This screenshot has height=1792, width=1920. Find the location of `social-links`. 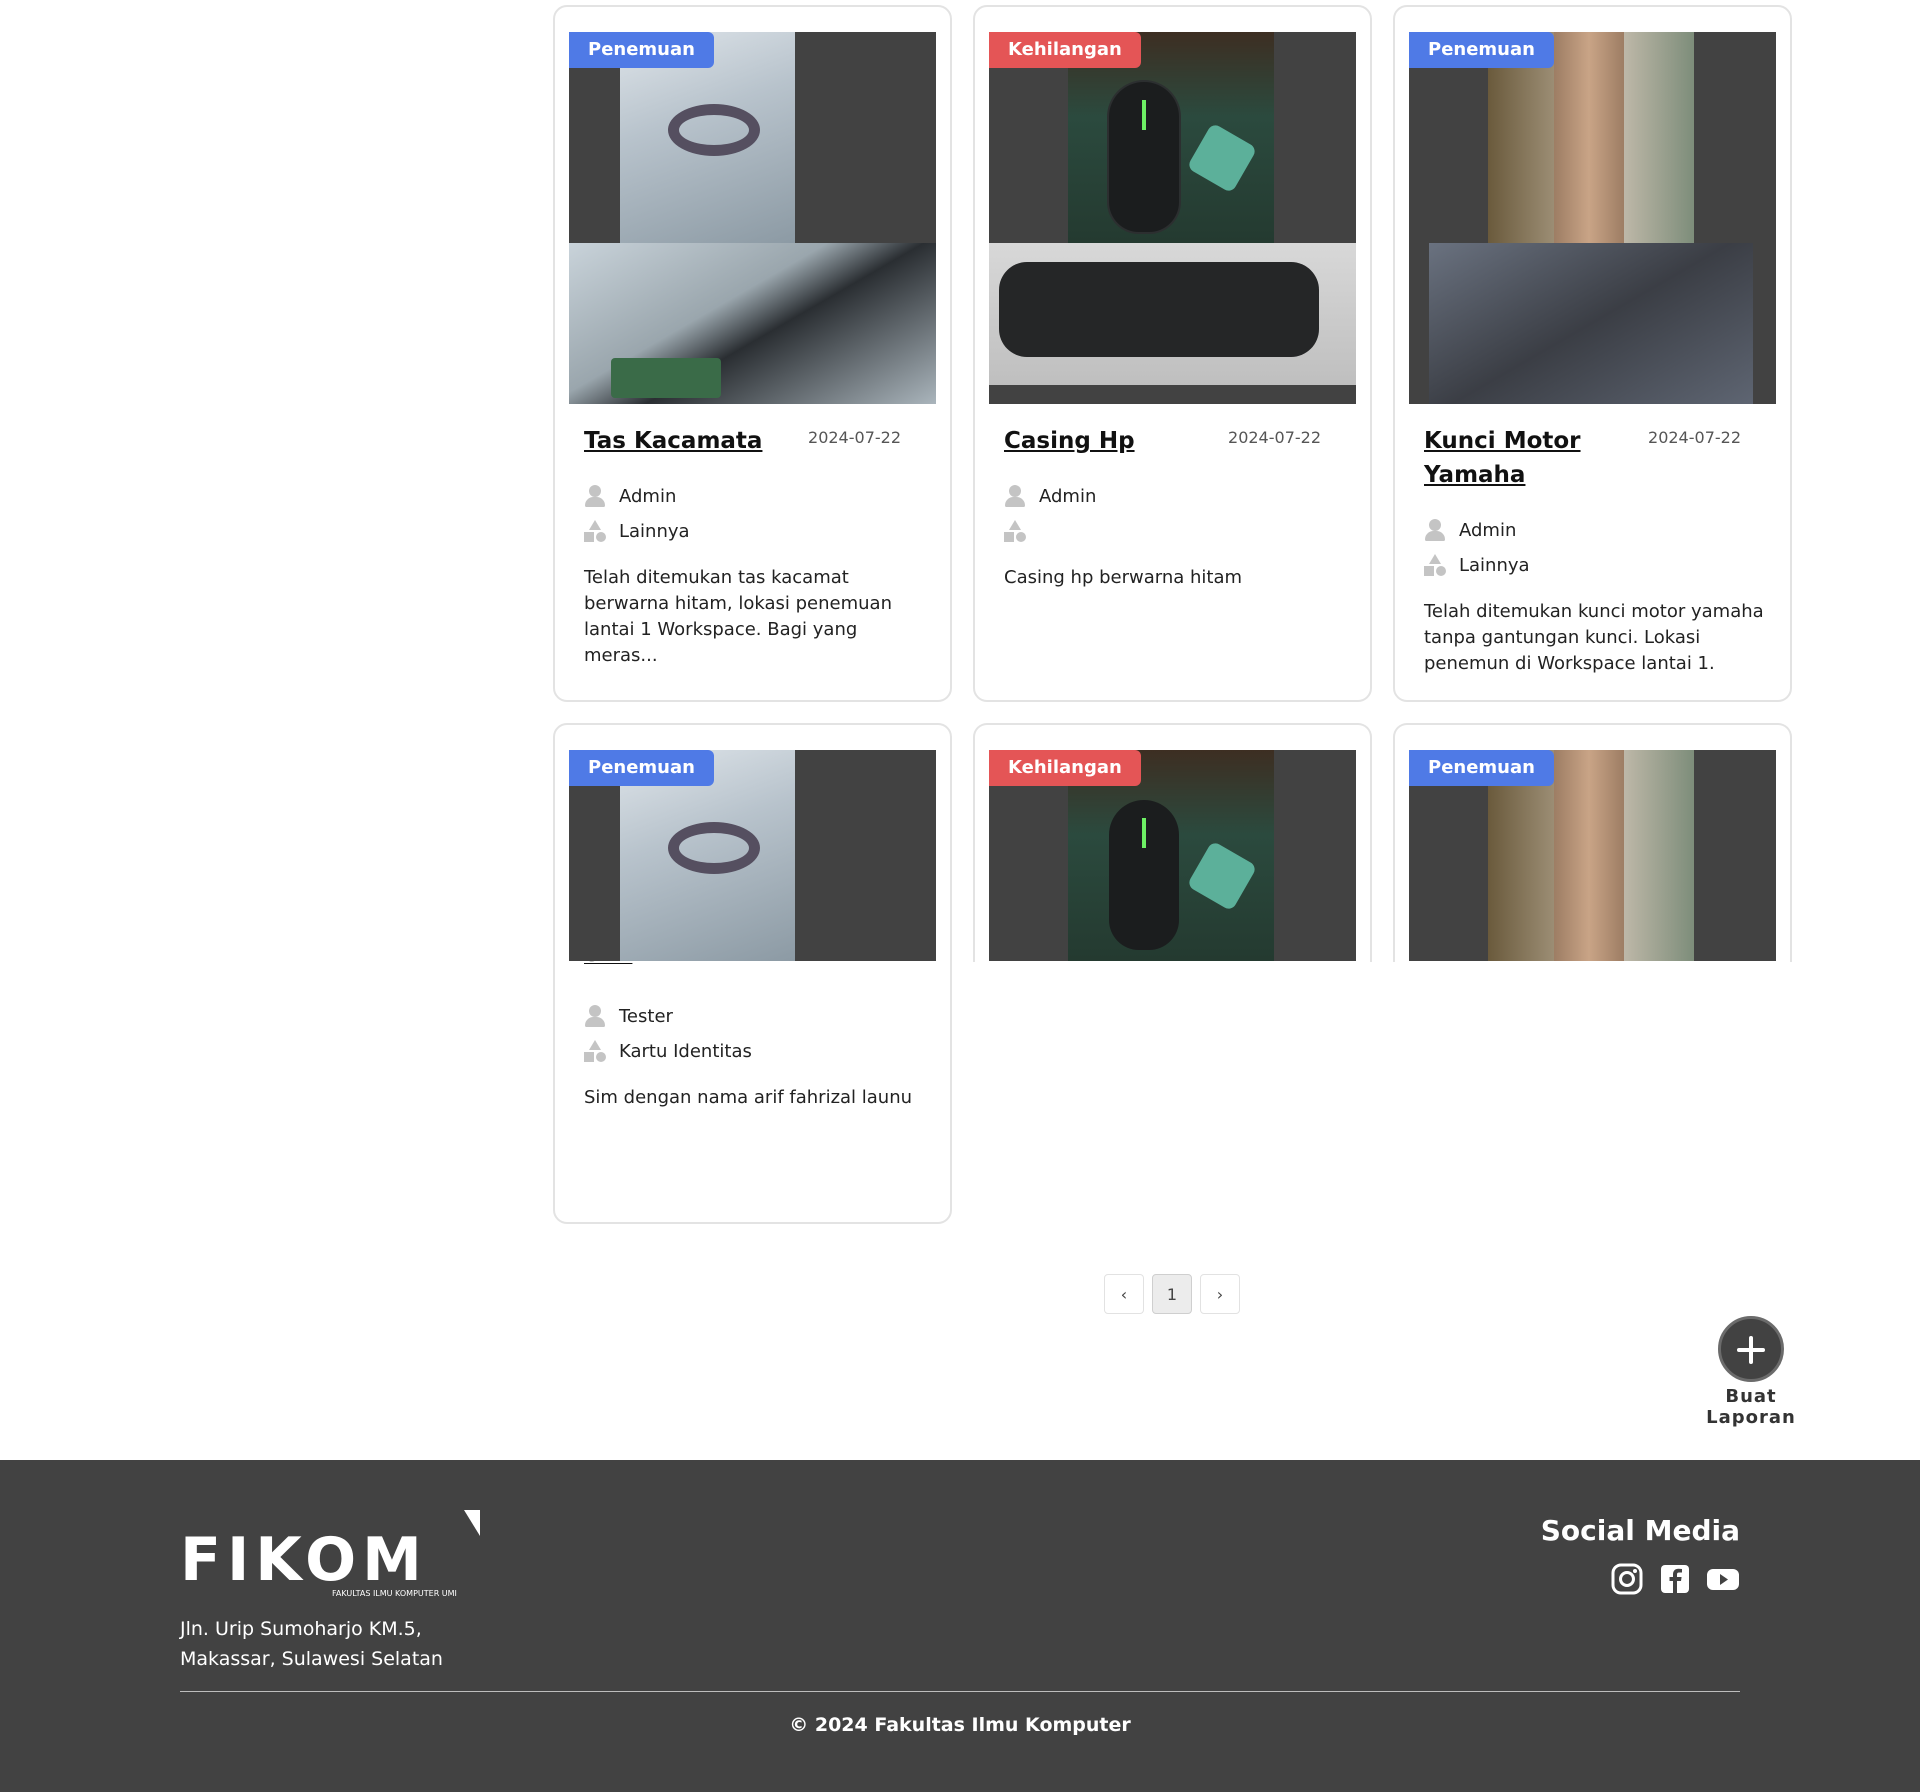

social-links is located at coordinates (1675, 1579).